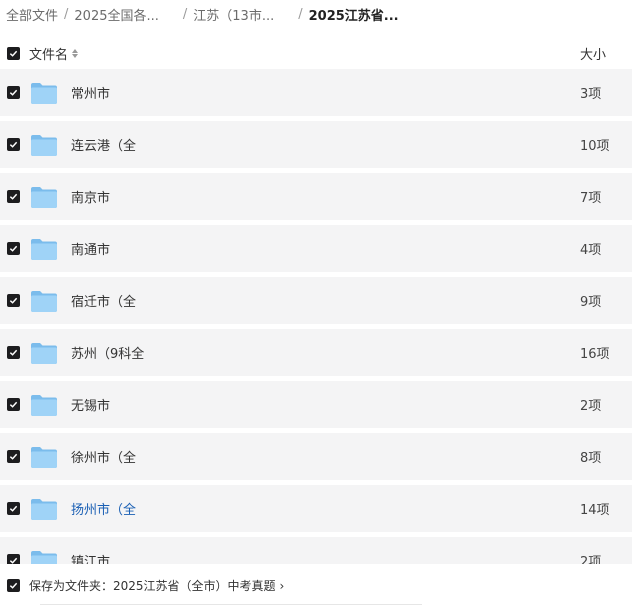  Describe the element at coordinates (316, 456) in the screenshot. I see `file-row: 徐州市（全 8项` at that location.